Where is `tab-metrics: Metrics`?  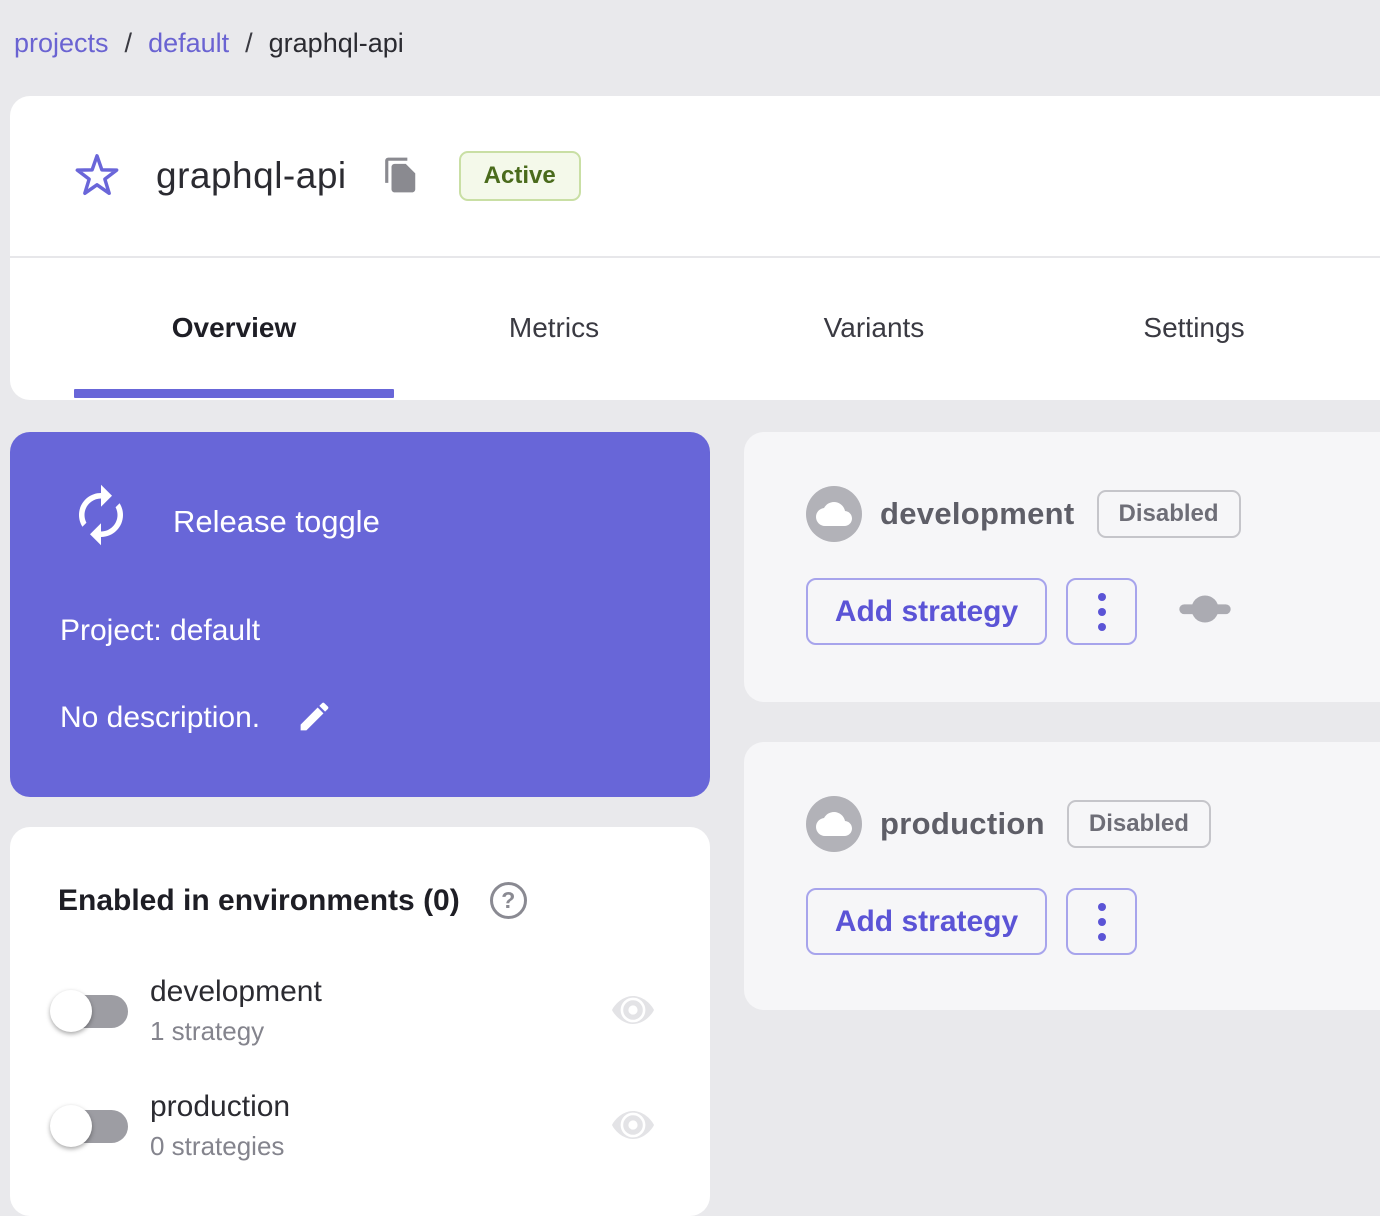
tab-metrics: Metrics is located at coordinates (554, 328).